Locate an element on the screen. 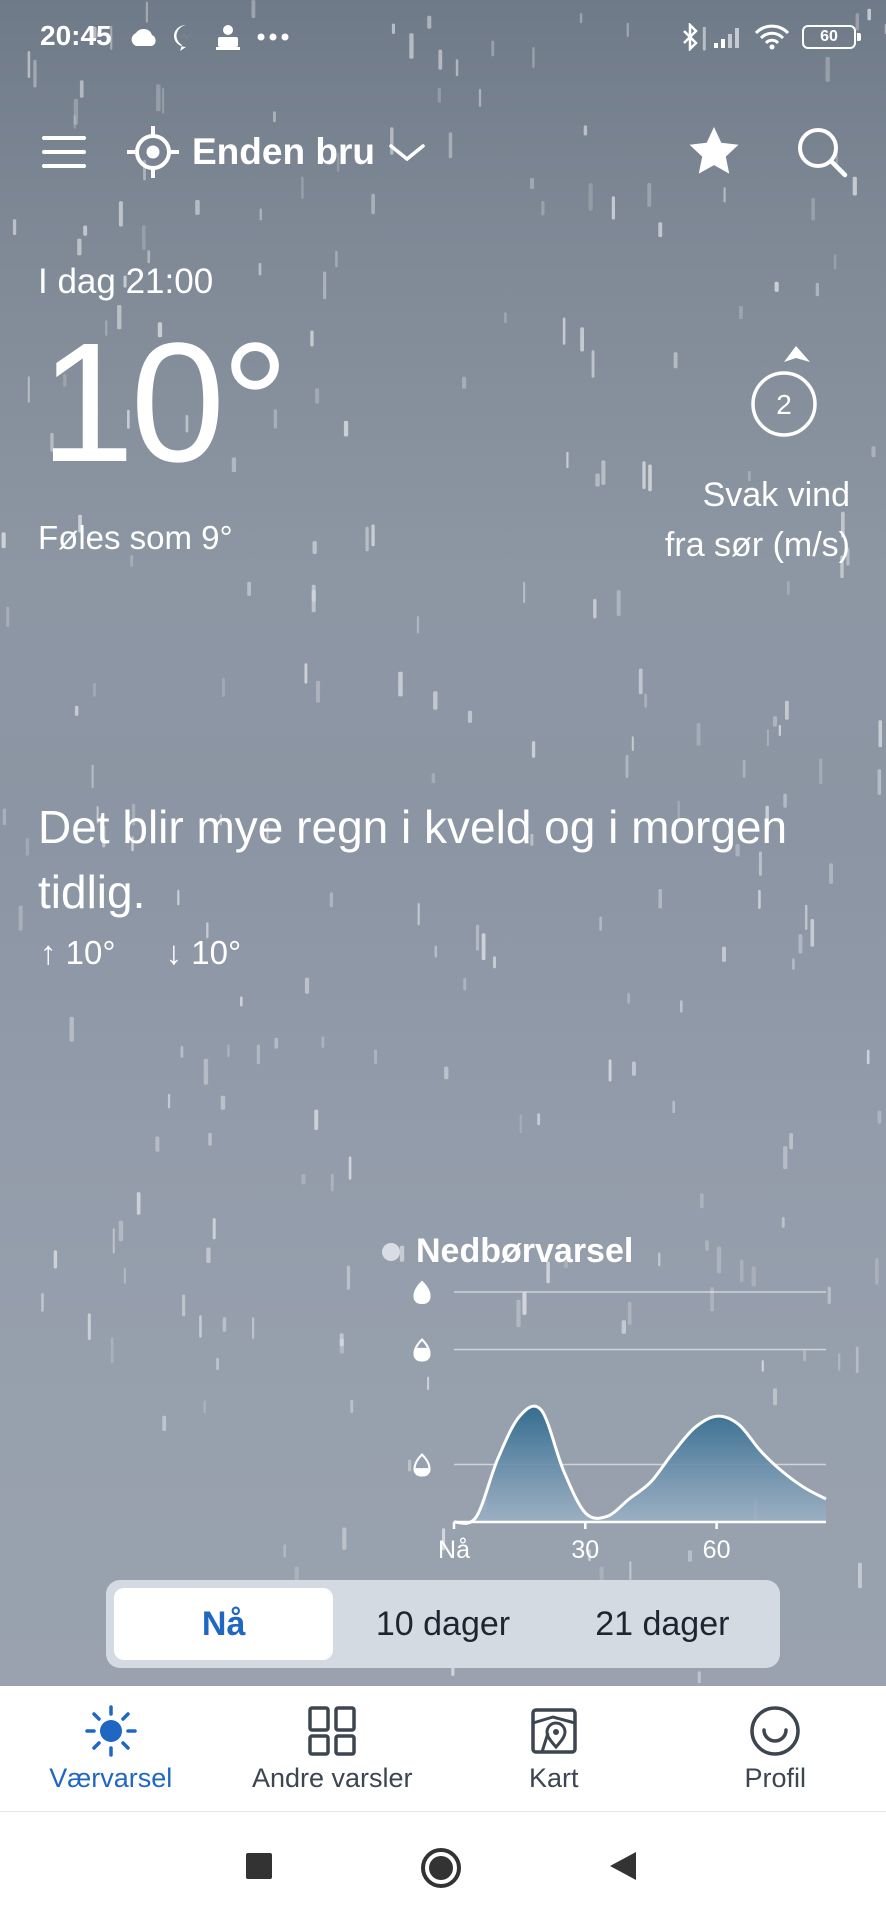  menu-icon is located at coordinates (64, 152).